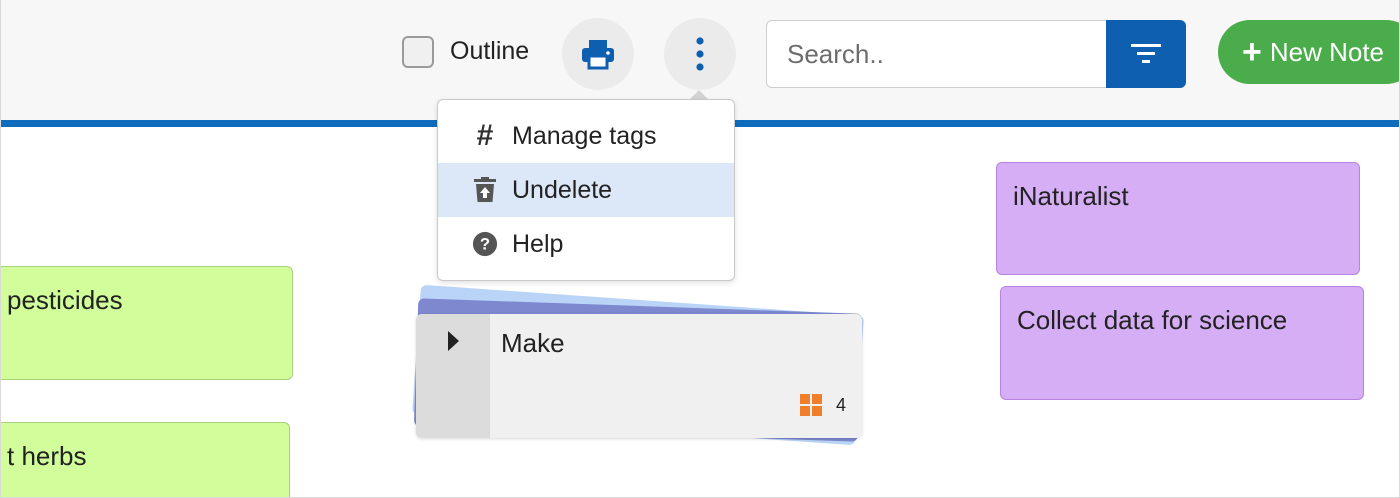 The width and height of the screenshot is (1400, 498). Describe the element at coordinates (533, 343) in the screenshot. I see `note-stack-title: Make` at that location.